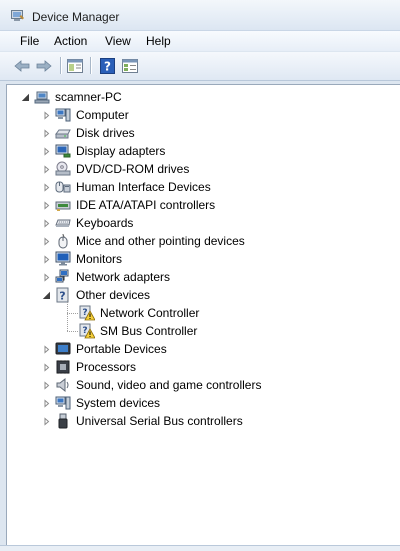 This screenshot has height=551, width=400. What do you see at coordinates (159, 421) in the screenshot?
I see `tree-item-label: Universal Serial Bus controllers` at bounding box center [159, 421].